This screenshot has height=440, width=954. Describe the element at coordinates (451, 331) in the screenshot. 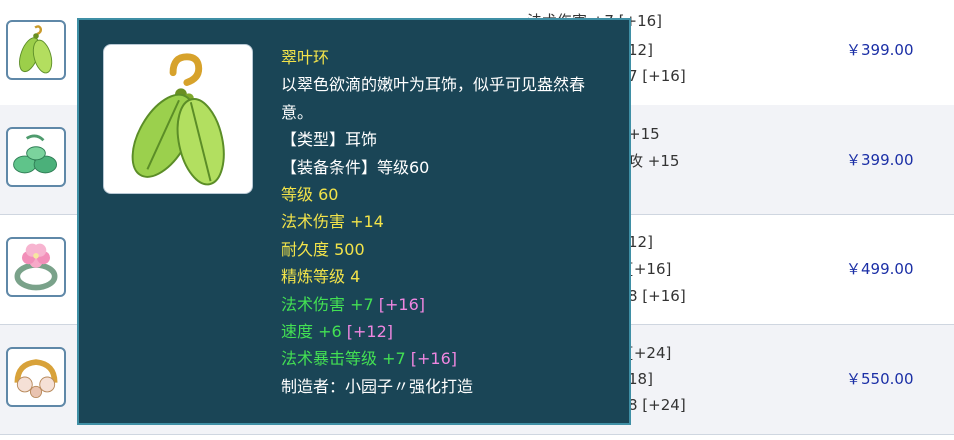

I see `bonus-stat: 速度 +6 [+12]` at that location.